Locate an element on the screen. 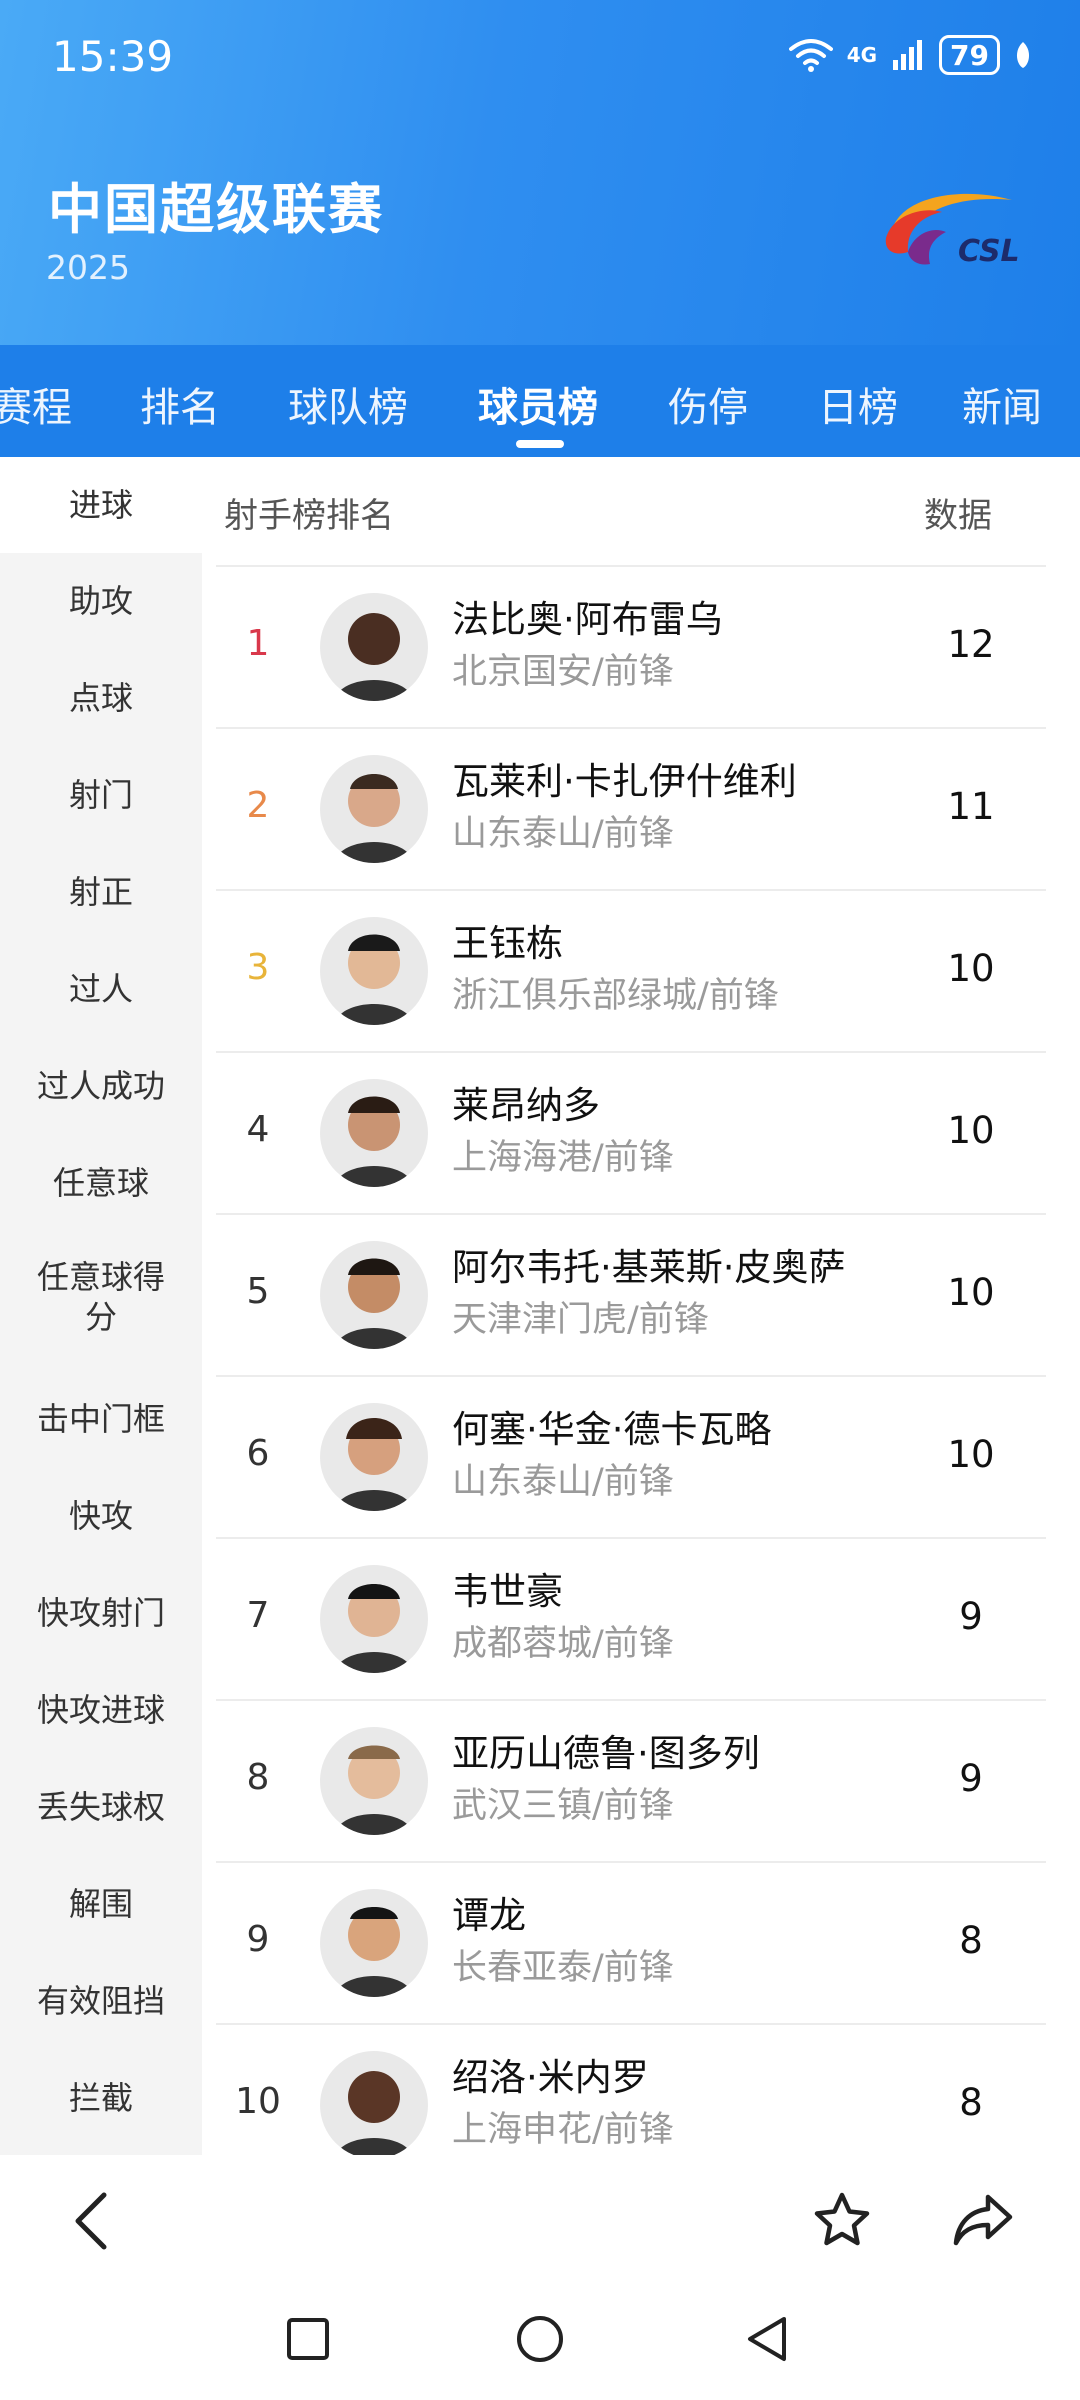 The width and height of the screenshot is (1080, 2400). sidebar-item-shots: 射门 is located at coordinates (101, 795).